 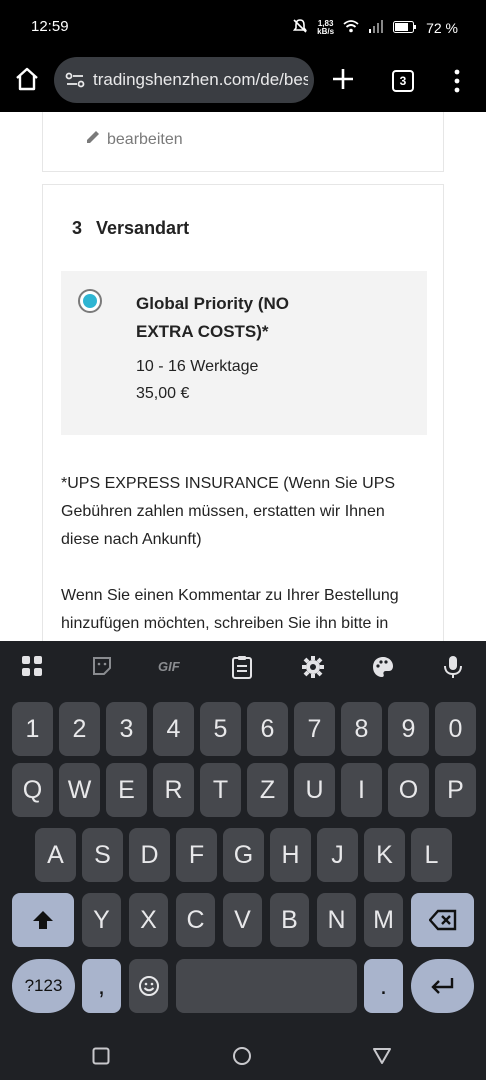 What do you see at coordinates (79, 729) in the screenshot?
I see `key-2: 2` at bounding box center [79, 729].